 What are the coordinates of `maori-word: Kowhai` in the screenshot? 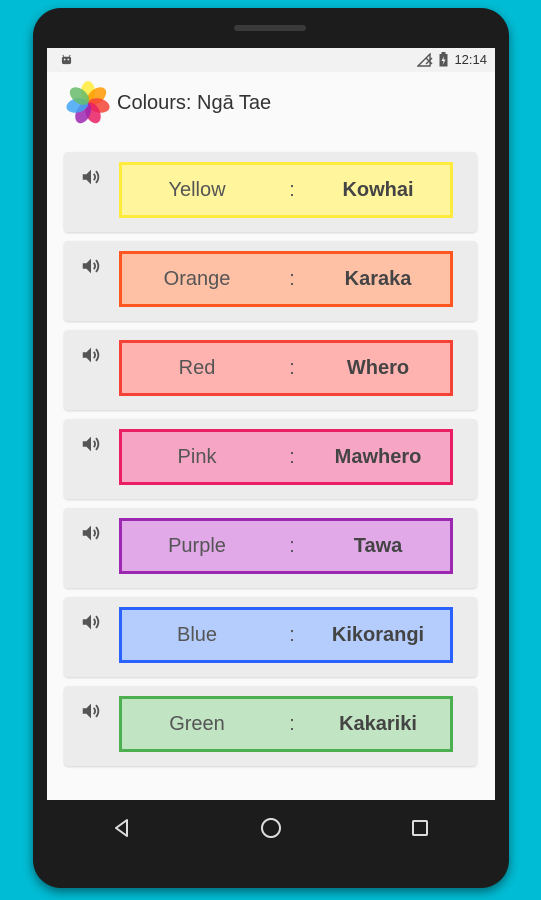 It's located at (378, 189).